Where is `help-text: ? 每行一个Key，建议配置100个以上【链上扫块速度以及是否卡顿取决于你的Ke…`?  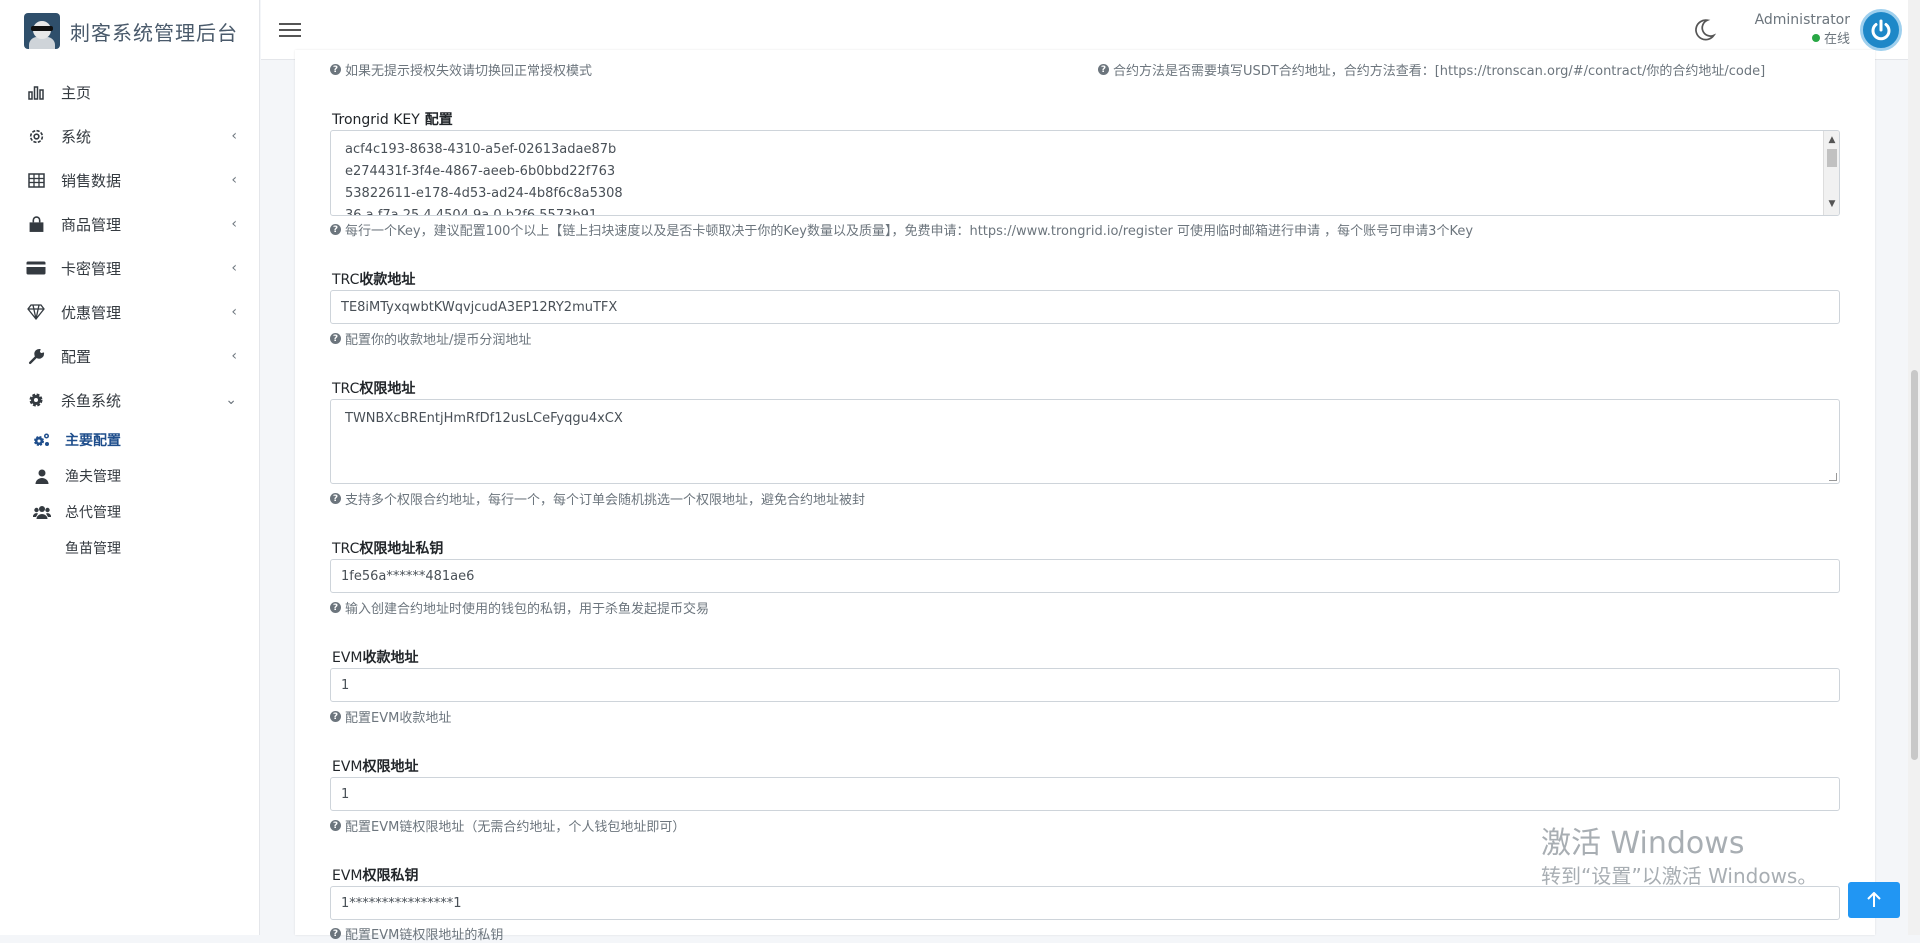
help-text: ? 每行一个Key，建议配置100个以上【链上扫块速度以及是否卡顿取决于你的Ke… is located at coordinates (901, 229).